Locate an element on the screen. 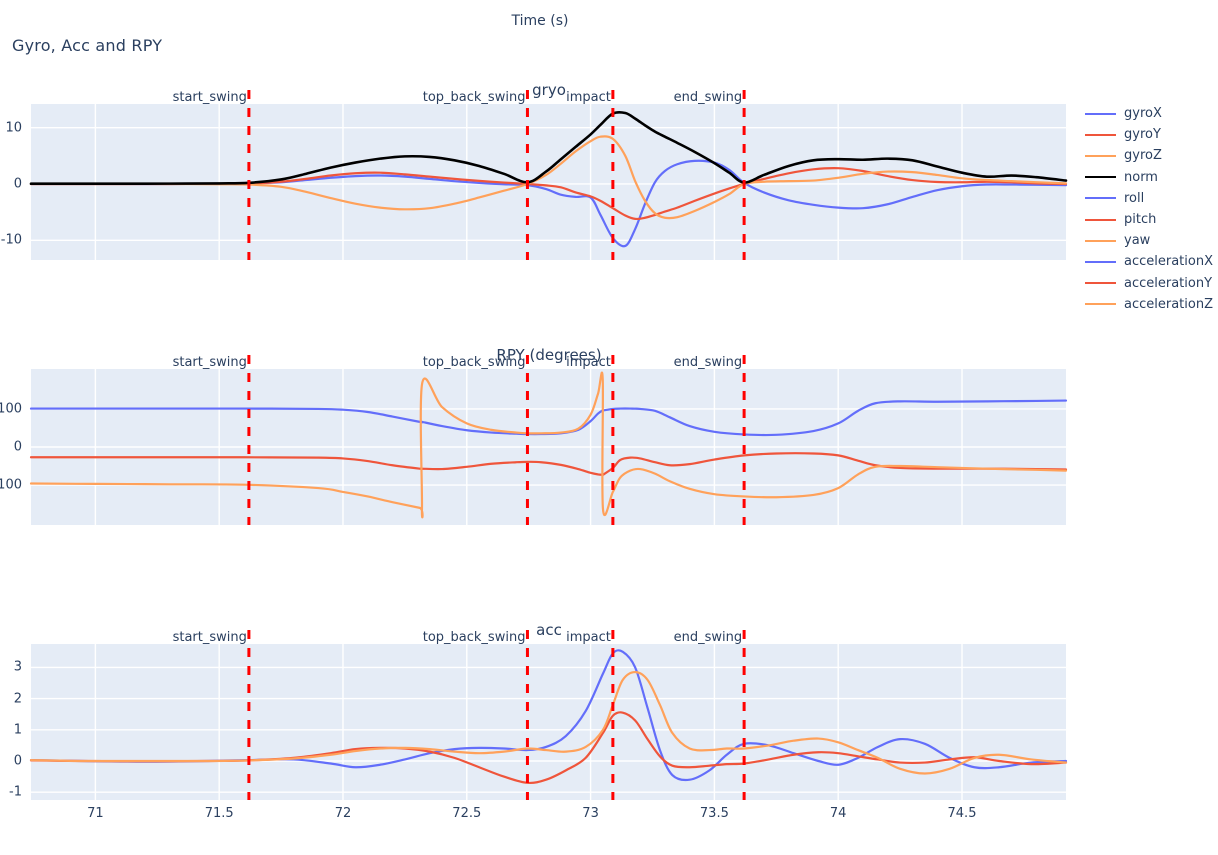 The image size is (1218, 855). series-line-gyroZ is located at coordinates (548, 177).